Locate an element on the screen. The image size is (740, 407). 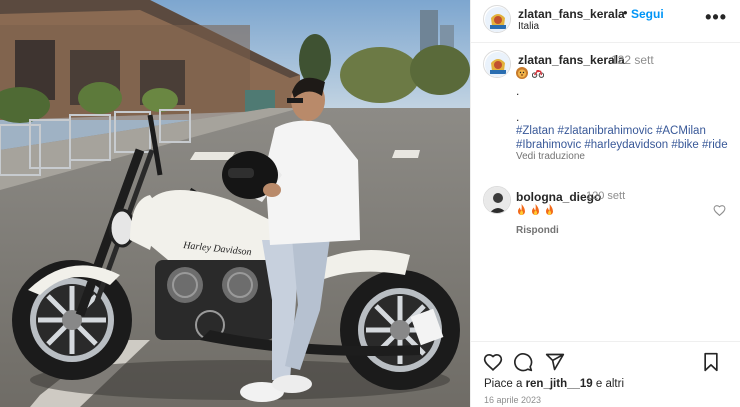
motorcycle-emoji is located at coordinates (538, 74).